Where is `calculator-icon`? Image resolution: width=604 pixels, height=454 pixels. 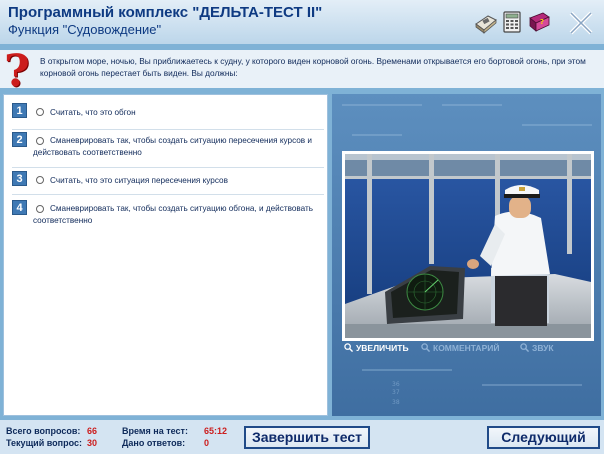
calculator-icon is located at coordinates (512, 22).